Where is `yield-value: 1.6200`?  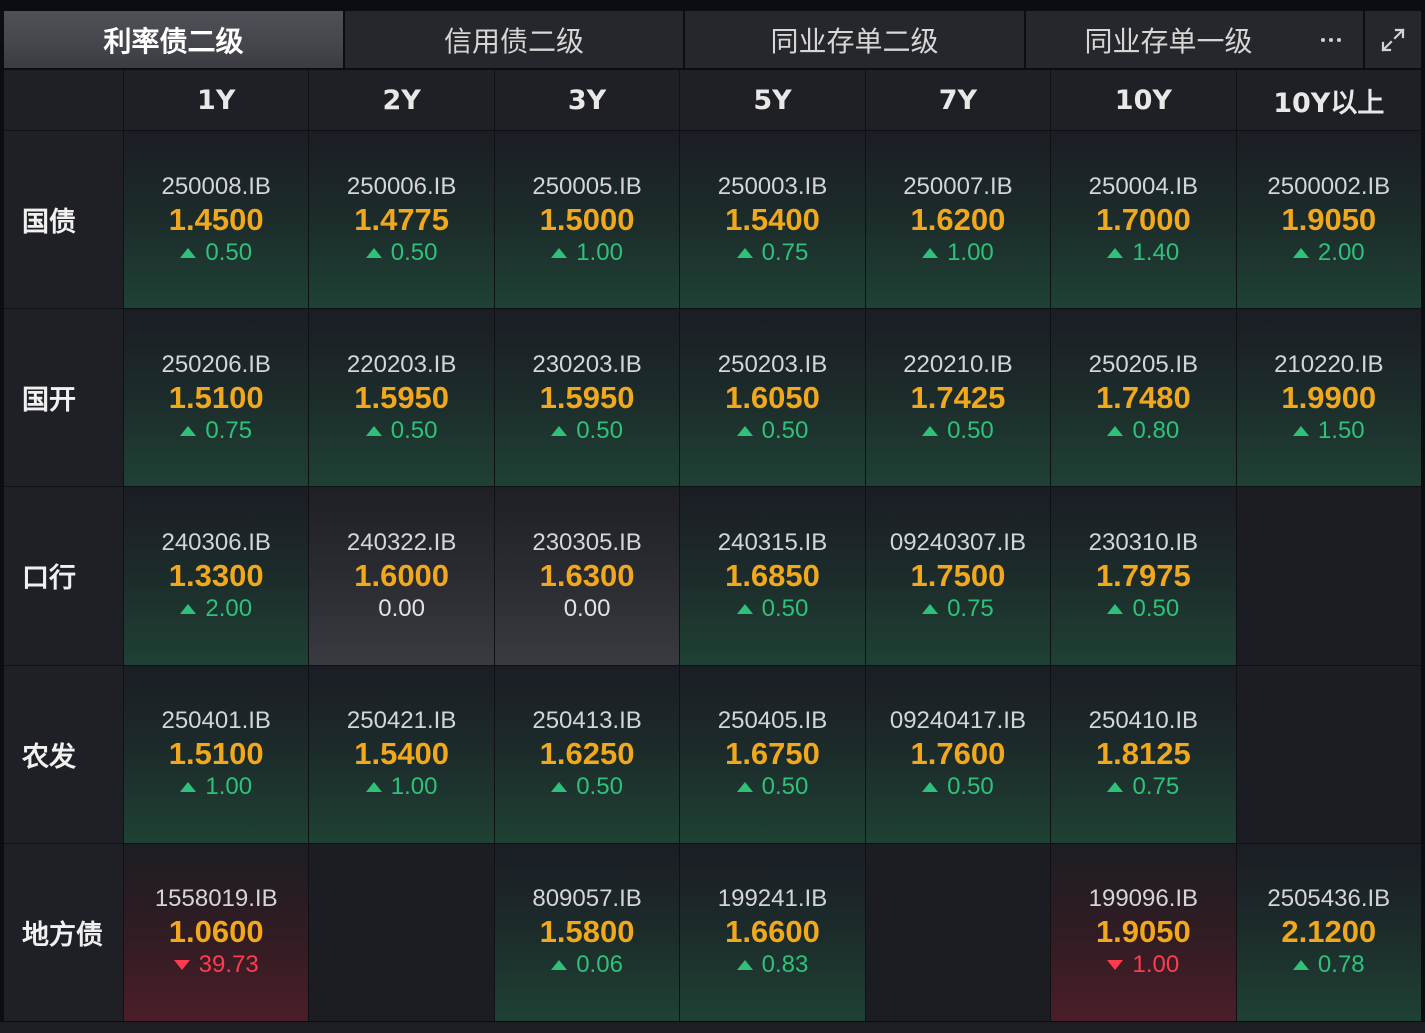 yield-value: 1.6200 is located at coordinates (958, 219).